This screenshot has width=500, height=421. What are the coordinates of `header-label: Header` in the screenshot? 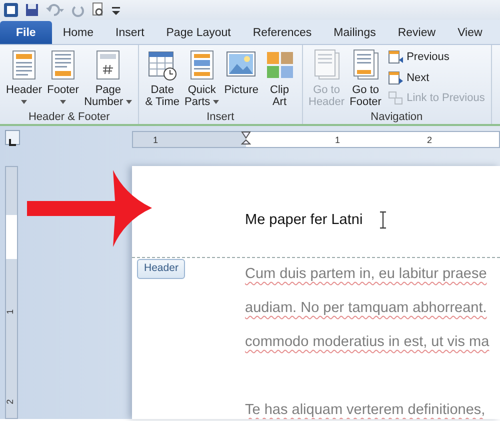 It's located at (161, 269).